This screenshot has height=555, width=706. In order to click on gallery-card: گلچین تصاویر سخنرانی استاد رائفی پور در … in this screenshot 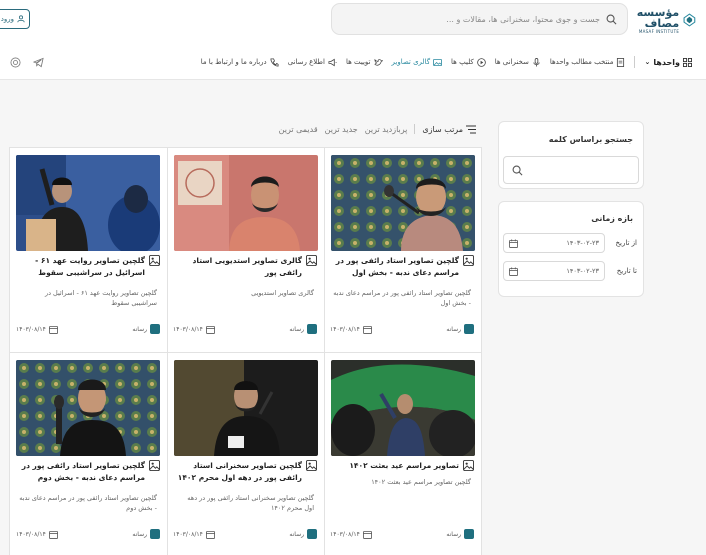, I will do `click(245, 454)`.